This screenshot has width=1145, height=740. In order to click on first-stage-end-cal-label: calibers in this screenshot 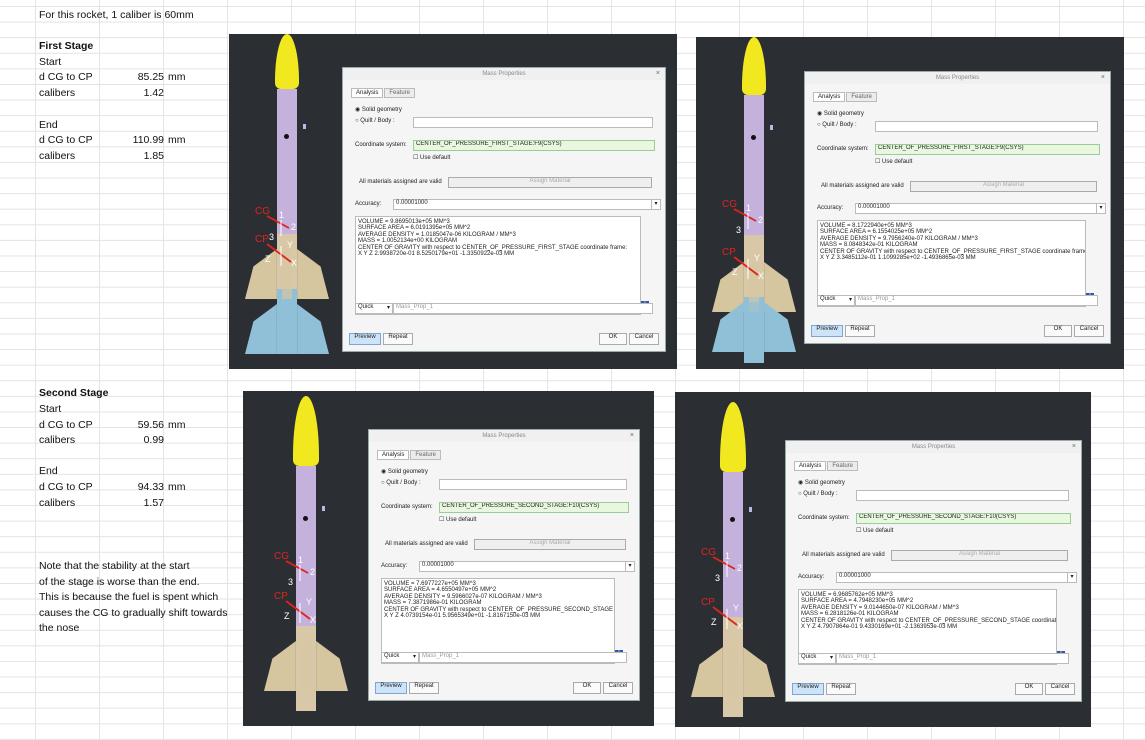, I will do `click(57, 156)`.